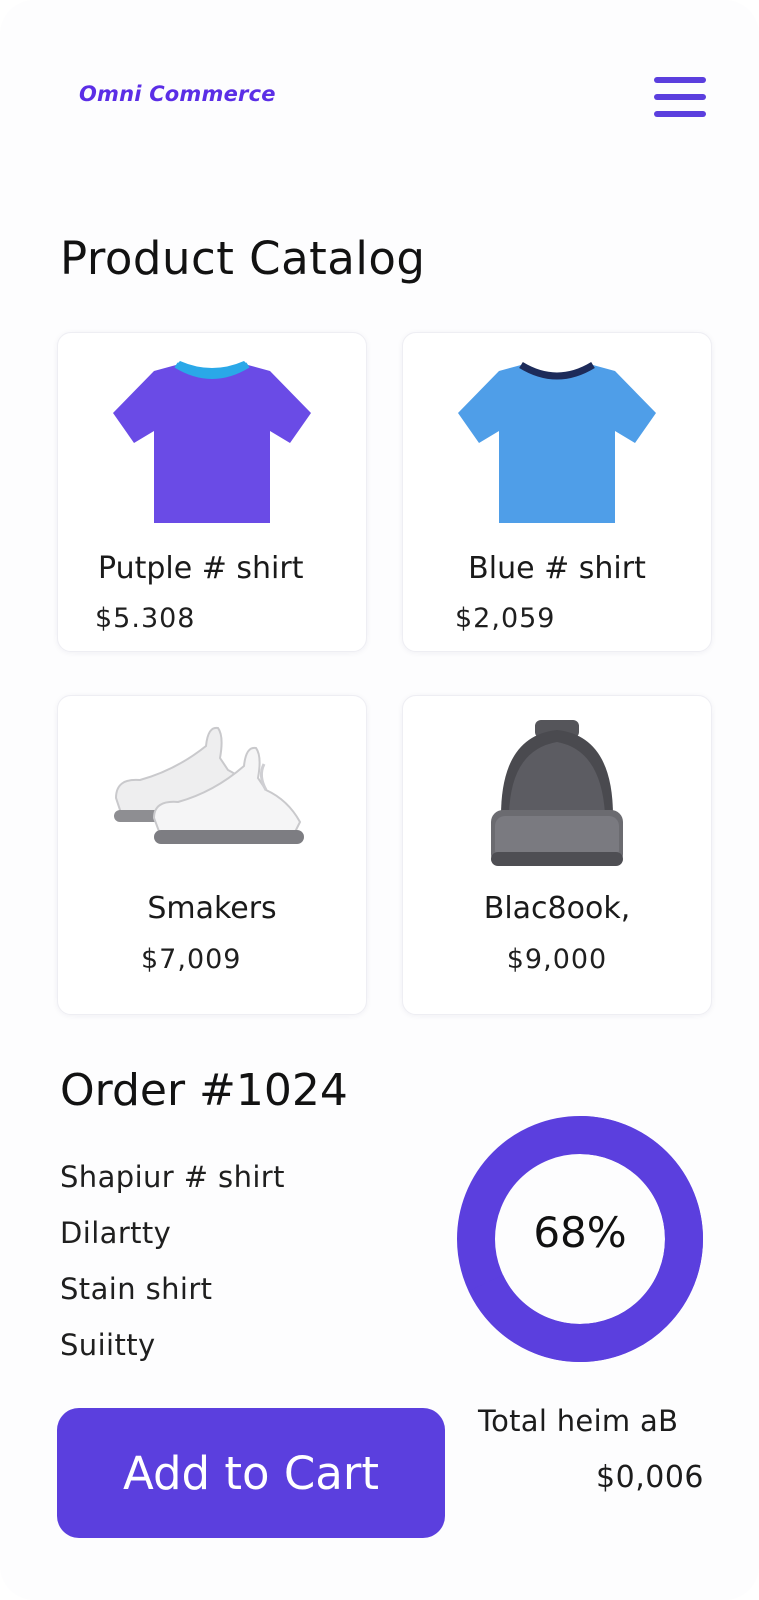 This screenshot has width=759, height=1600. I want to click on product-price: $2,059, so click(505, 618).